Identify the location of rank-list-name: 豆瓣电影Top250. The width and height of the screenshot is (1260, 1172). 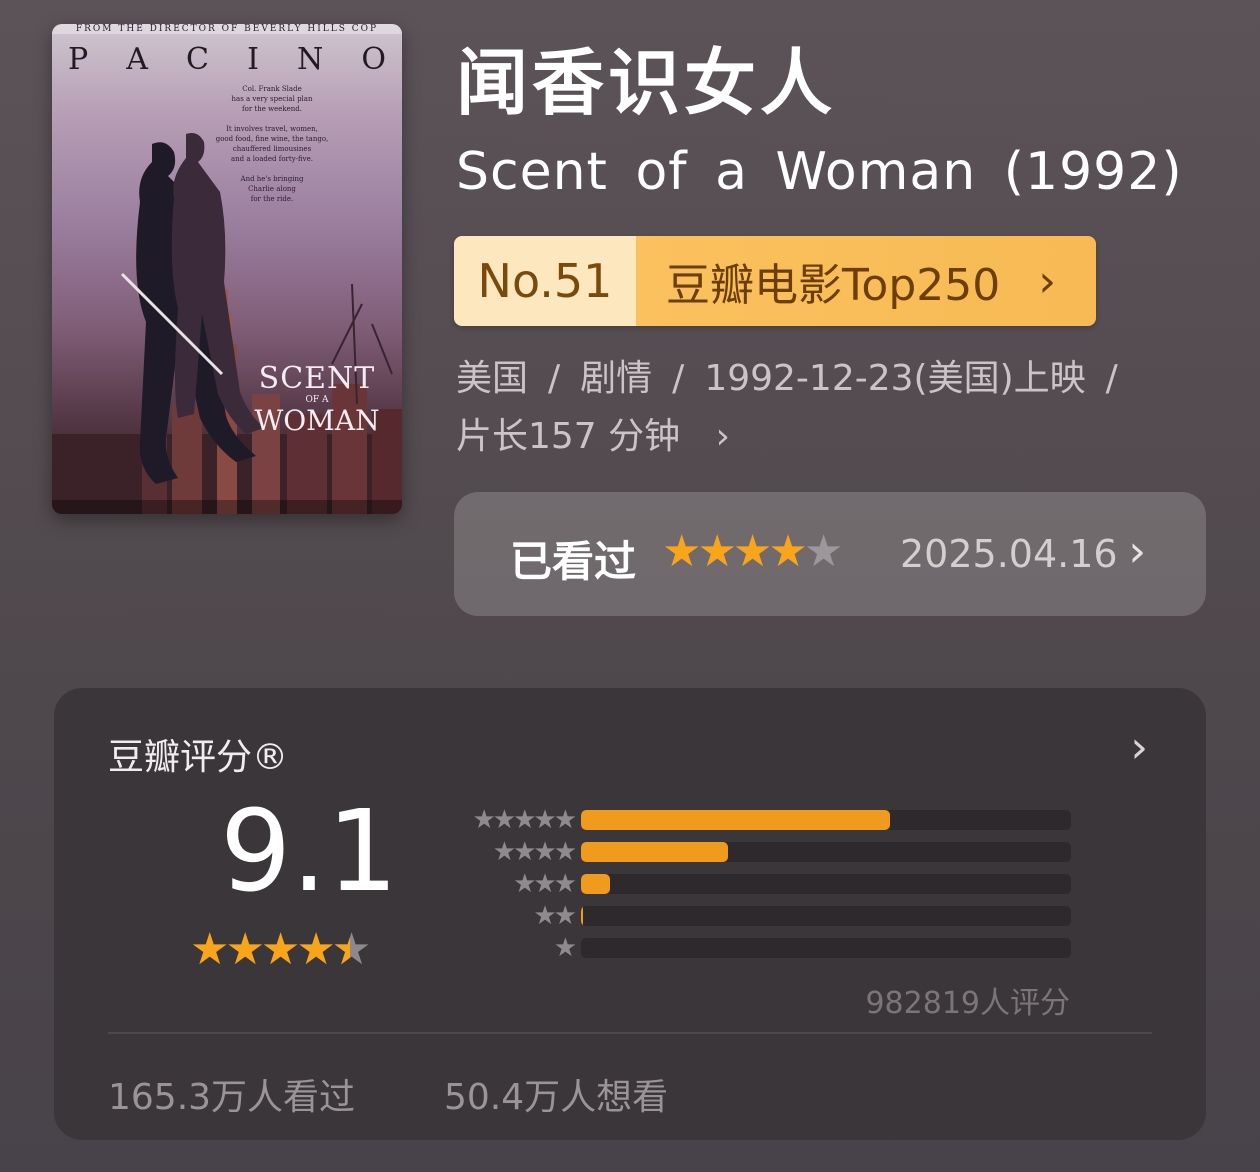
(833, 285).